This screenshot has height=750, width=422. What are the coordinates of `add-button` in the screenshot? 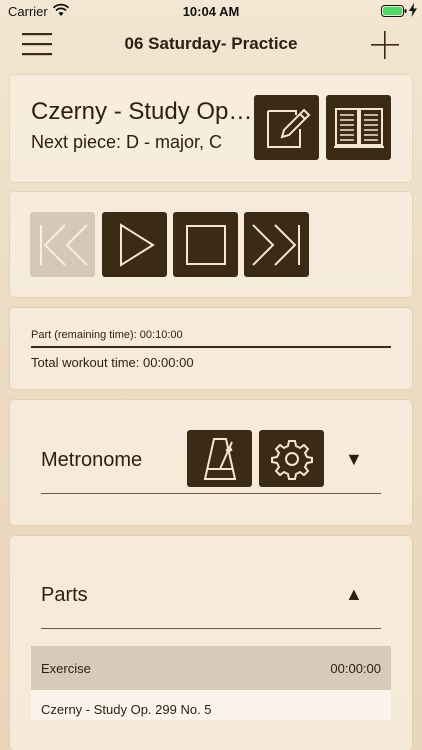 It's located at (385, 45).